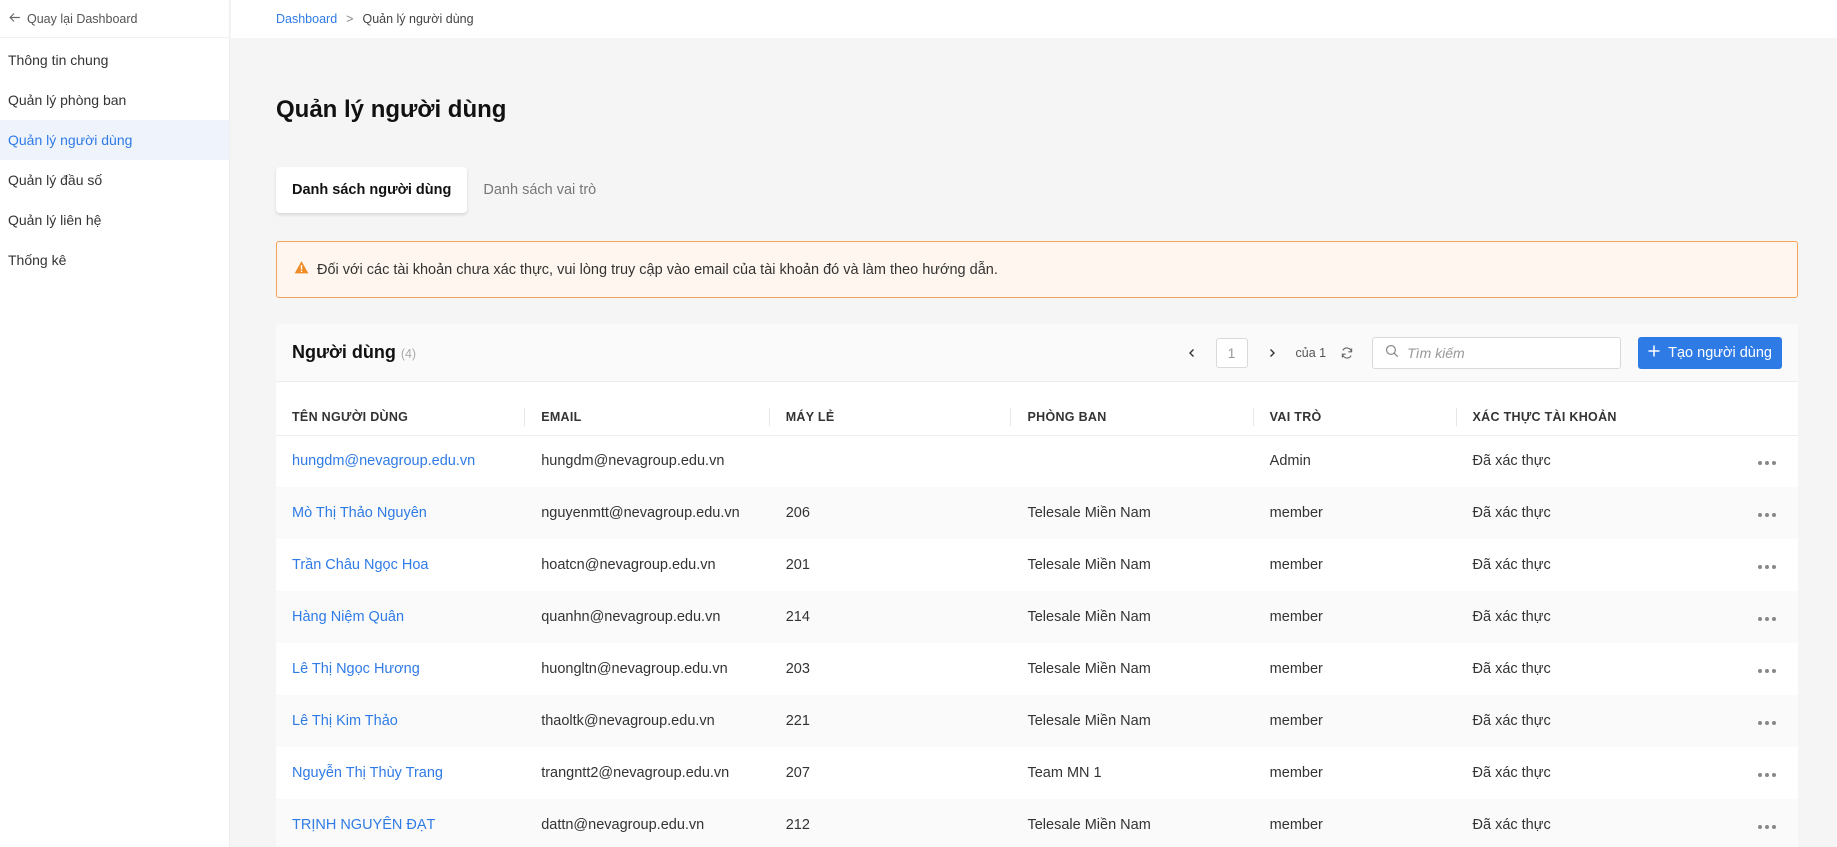  What do you see at coordinates (70, 140) in the screenshot?
I see `sidebar-item-label: Quản lý người dùng` at bounding box center [70, 140].